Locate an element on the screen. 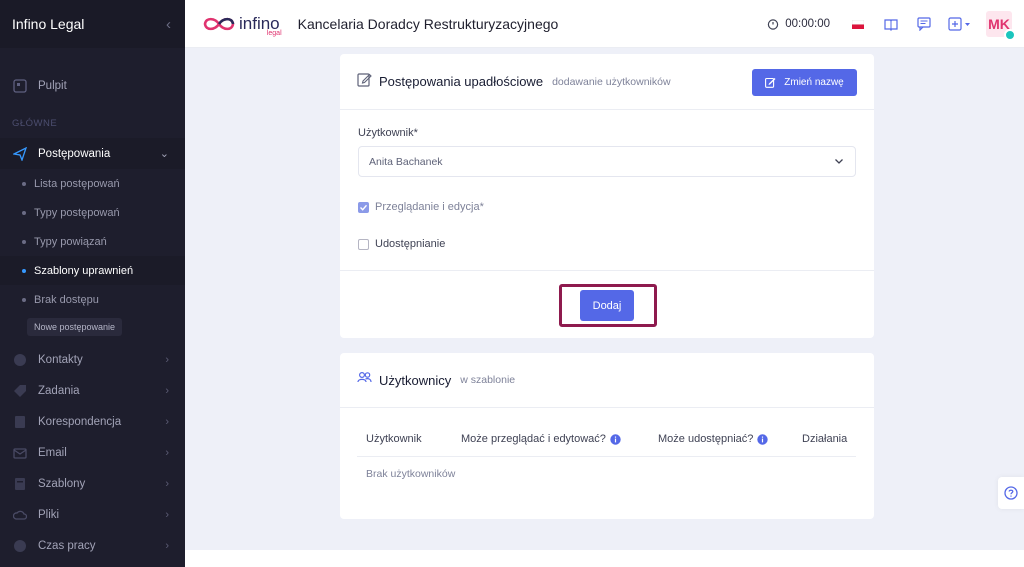 Image resolution: width=1024 pixels, height=567 pixels. sidebar-item-proceedings: Postępowania ⌄ is located at coordinates (92, 153).